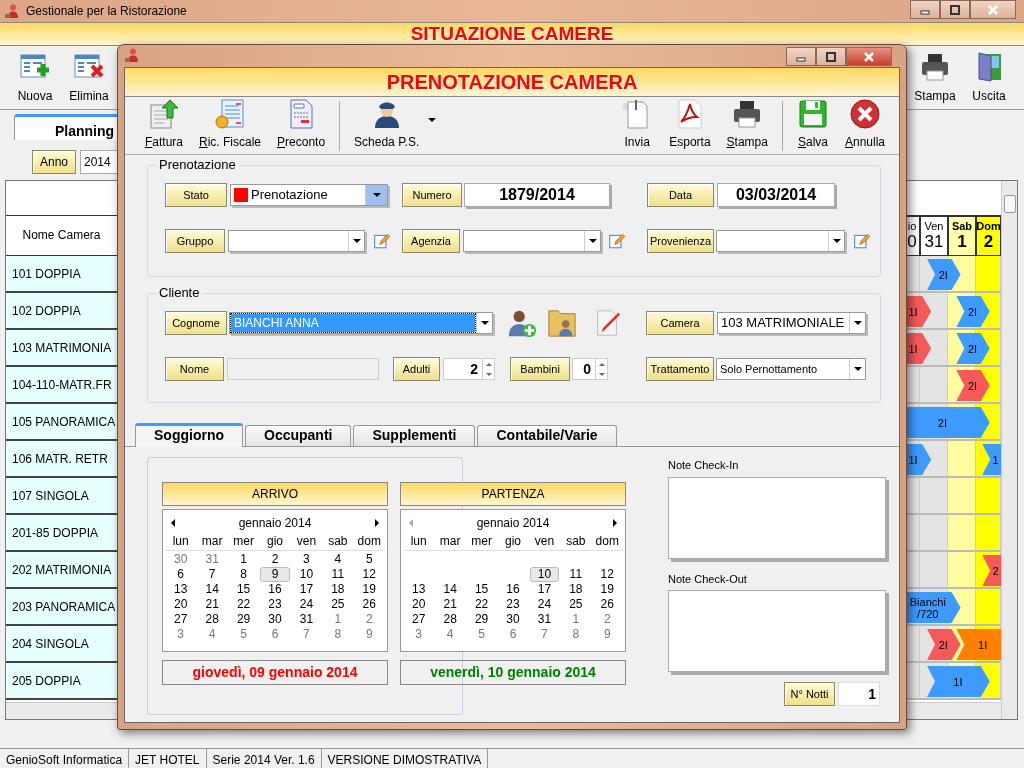  I want to click on number-field: 1879/2014, so click(537, 195).